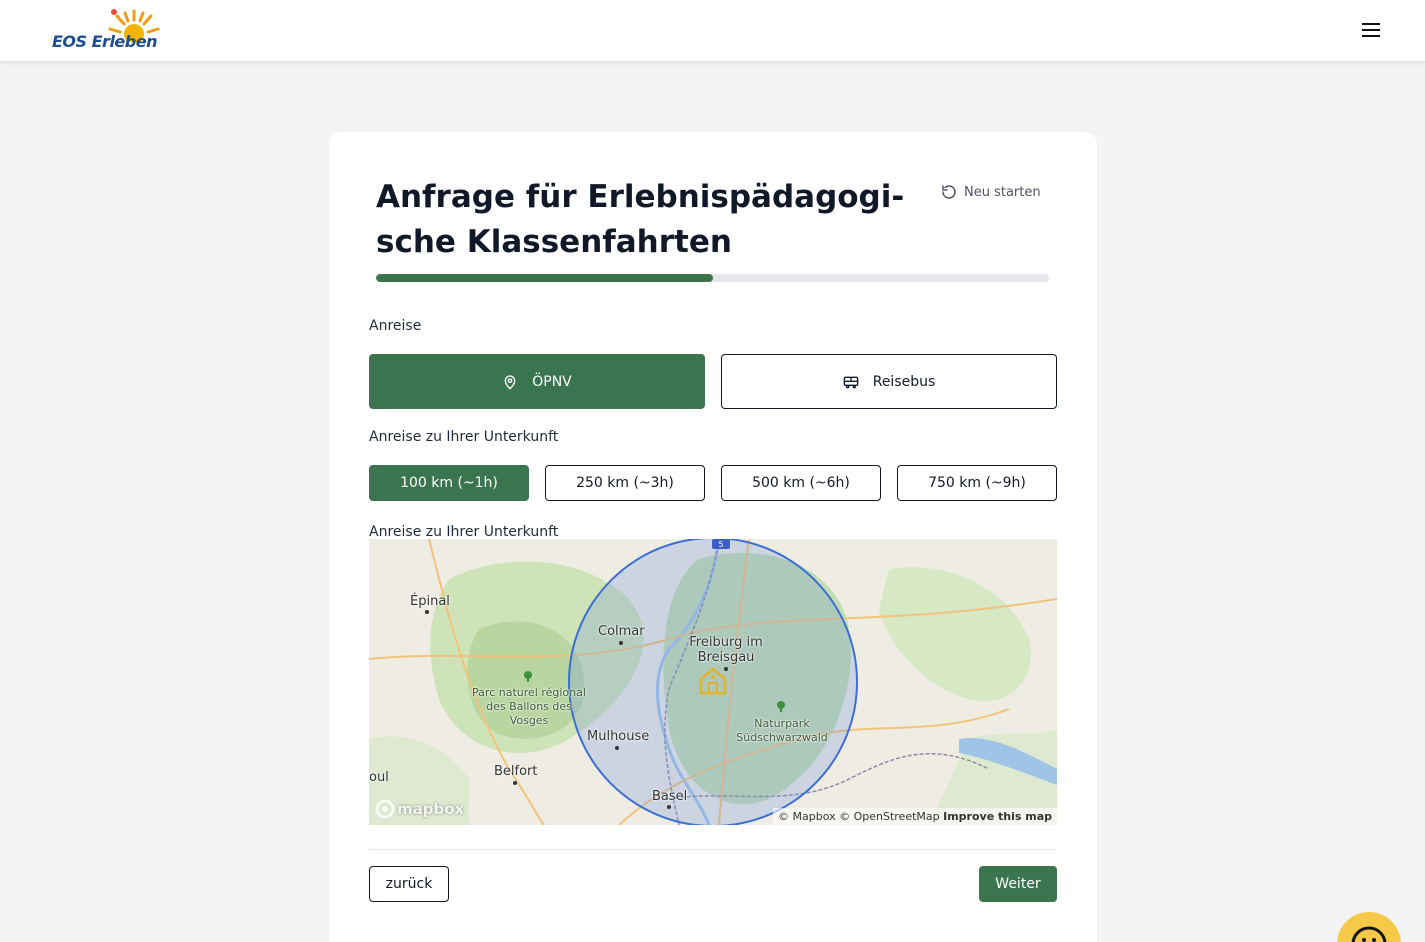 The height and width of the screenshot is (942, 1425). What do you see at coordinates (104, 41) in the screenshot?
I see `logo-text: EOS Erleben` at bounding box center [104, 41].